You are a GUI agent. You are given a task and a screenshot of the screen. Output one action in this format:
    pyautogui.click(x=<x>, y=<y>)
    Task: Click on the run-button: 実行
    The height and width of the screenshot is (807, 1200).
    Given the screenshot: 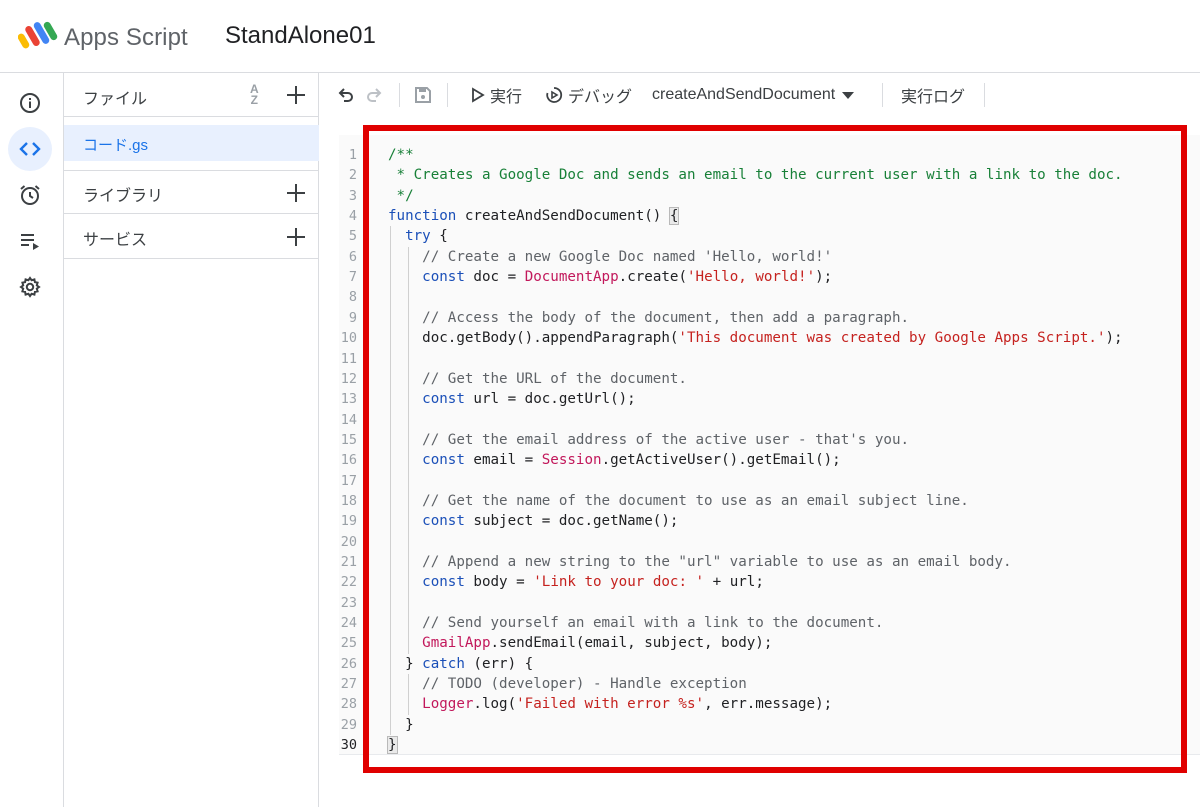 What is the action you would take?
    pyautogui.click(x=496, y=95)
    